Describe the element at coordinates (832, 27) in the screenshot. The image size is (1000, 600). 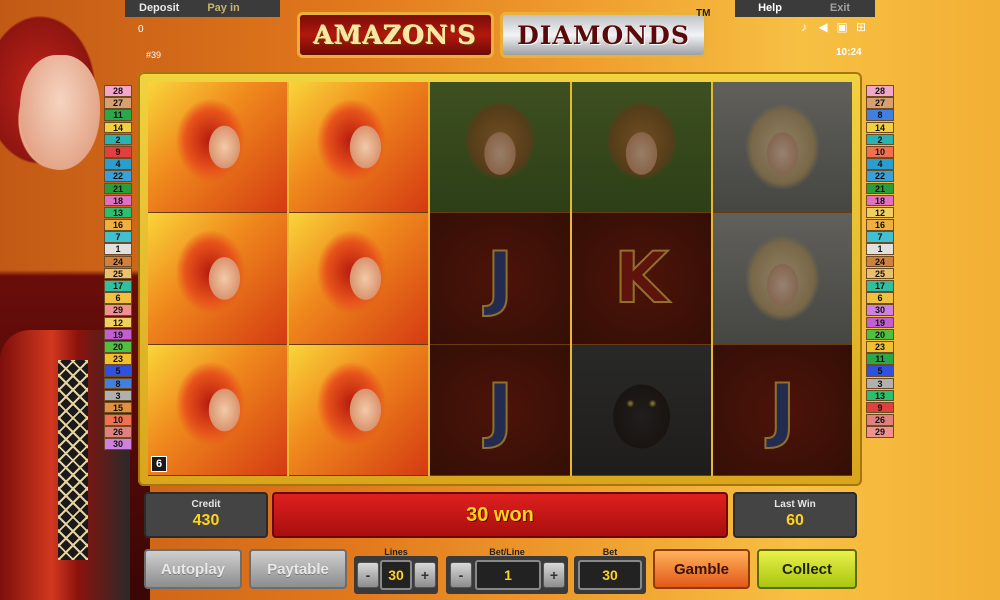
I see `toolbar-icons: ♪ ◀ ▣ ⊞` at that location.